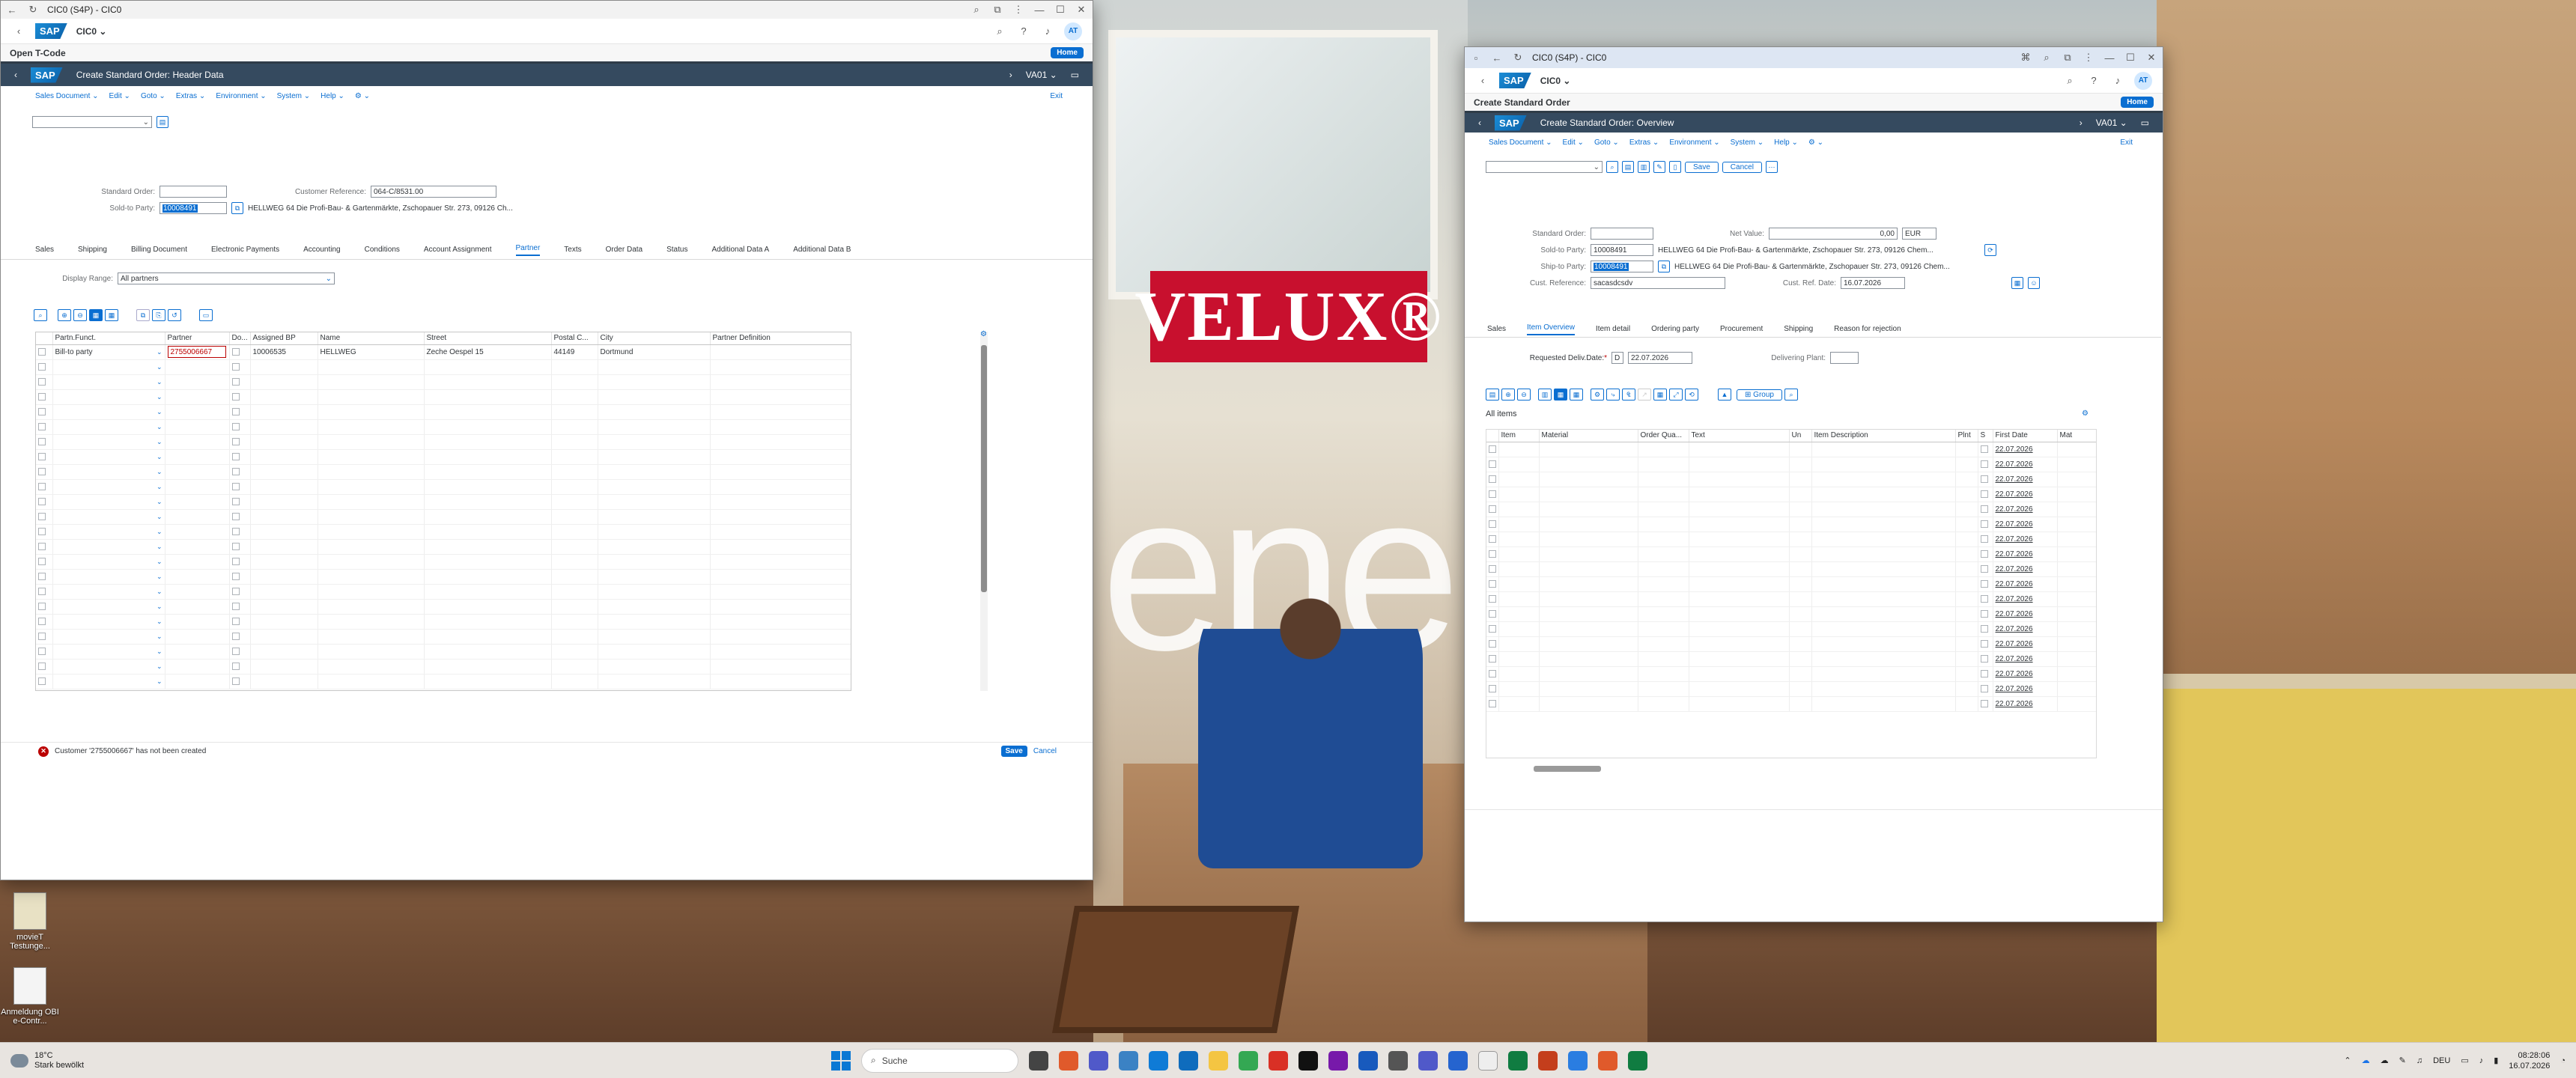  What do you see at coordinates (1573, 142) in the screenshot?
I see `menu-edit: Edit ⌄` at bounding box center [1573, 142].